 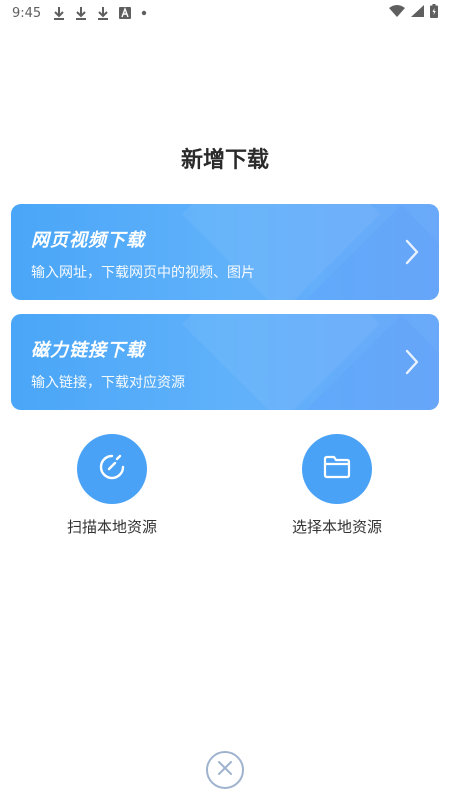 What do you see at coordinates (225, 252) in the screenshot?
I see `web-video-download-card: 网页视频下载 输入网址，下载网页中的视频、图片` at bounding box center [225, 252].